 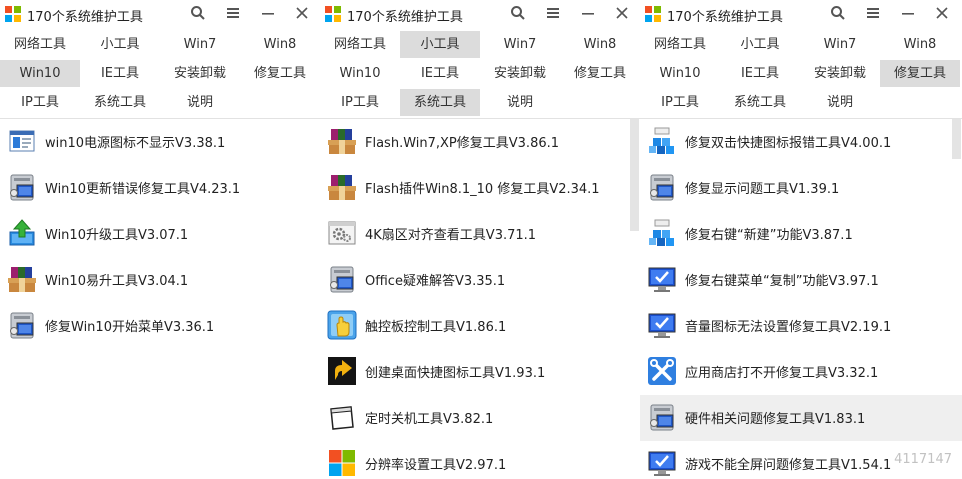 What do you see at coordinates (480, 142) in the screenshot?
I see `tool-list-item: Flash.Win7,XP修复工具V3.86.1` at bounding box center [480, 142].